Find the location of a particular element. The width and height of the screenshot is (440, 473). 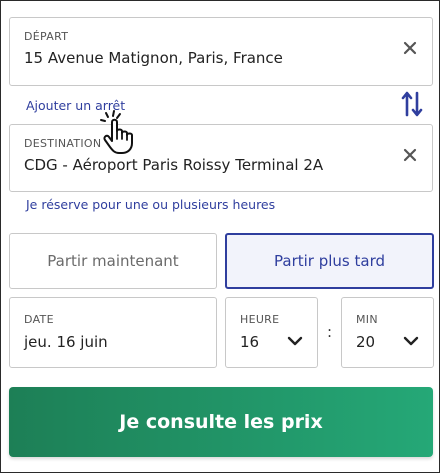

check-prices-button: Je consulte les prix is located at coordinates (221, 422).